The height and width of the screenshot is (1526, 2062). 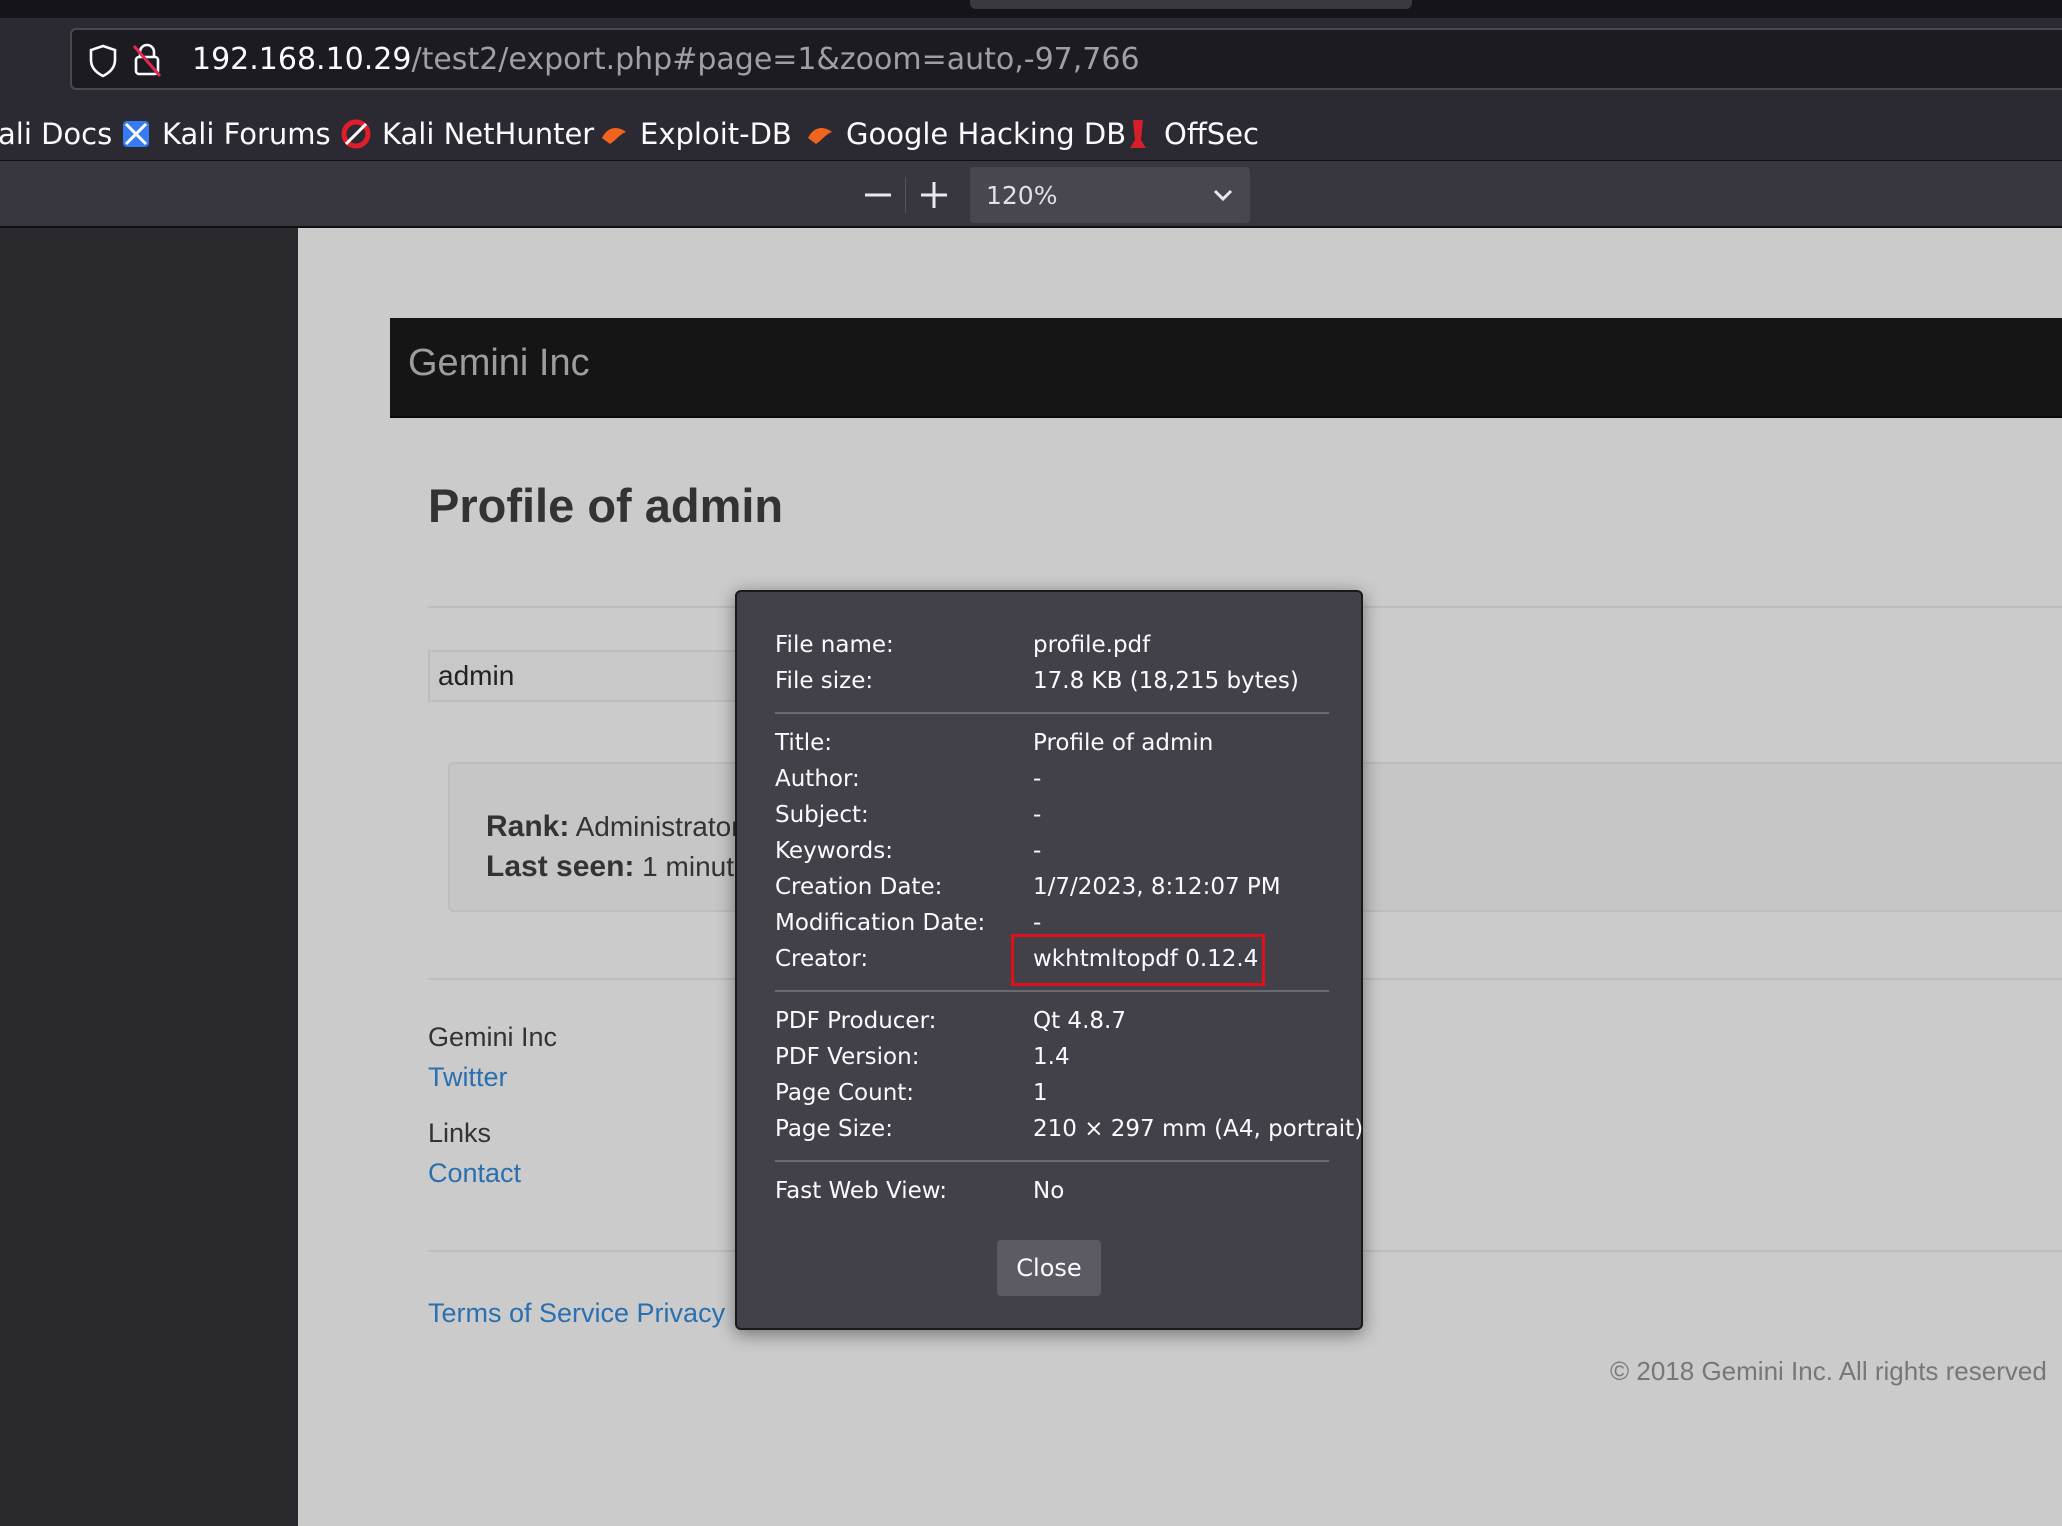 What do you see at coordinates (856, 1021) in the screenshot?
I see `prop-label: PDF Producer:` at bounding box center [856, 1021].